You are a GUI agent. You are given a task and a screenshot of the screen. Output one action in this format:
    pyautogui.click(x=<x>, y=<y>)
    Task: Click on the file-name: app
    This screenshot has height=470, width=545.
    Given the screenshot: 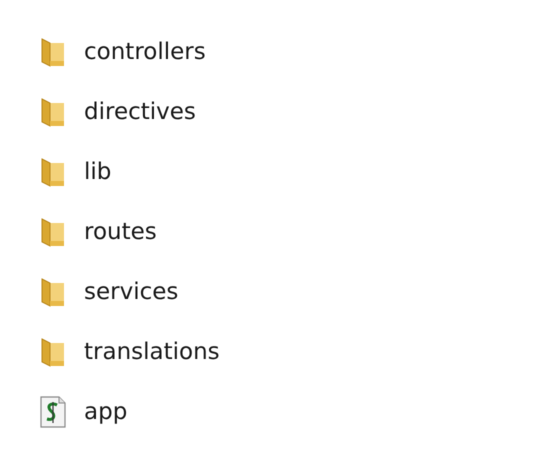 What is the action you would take?
    pyautogui.click(x=106, y=412)
    